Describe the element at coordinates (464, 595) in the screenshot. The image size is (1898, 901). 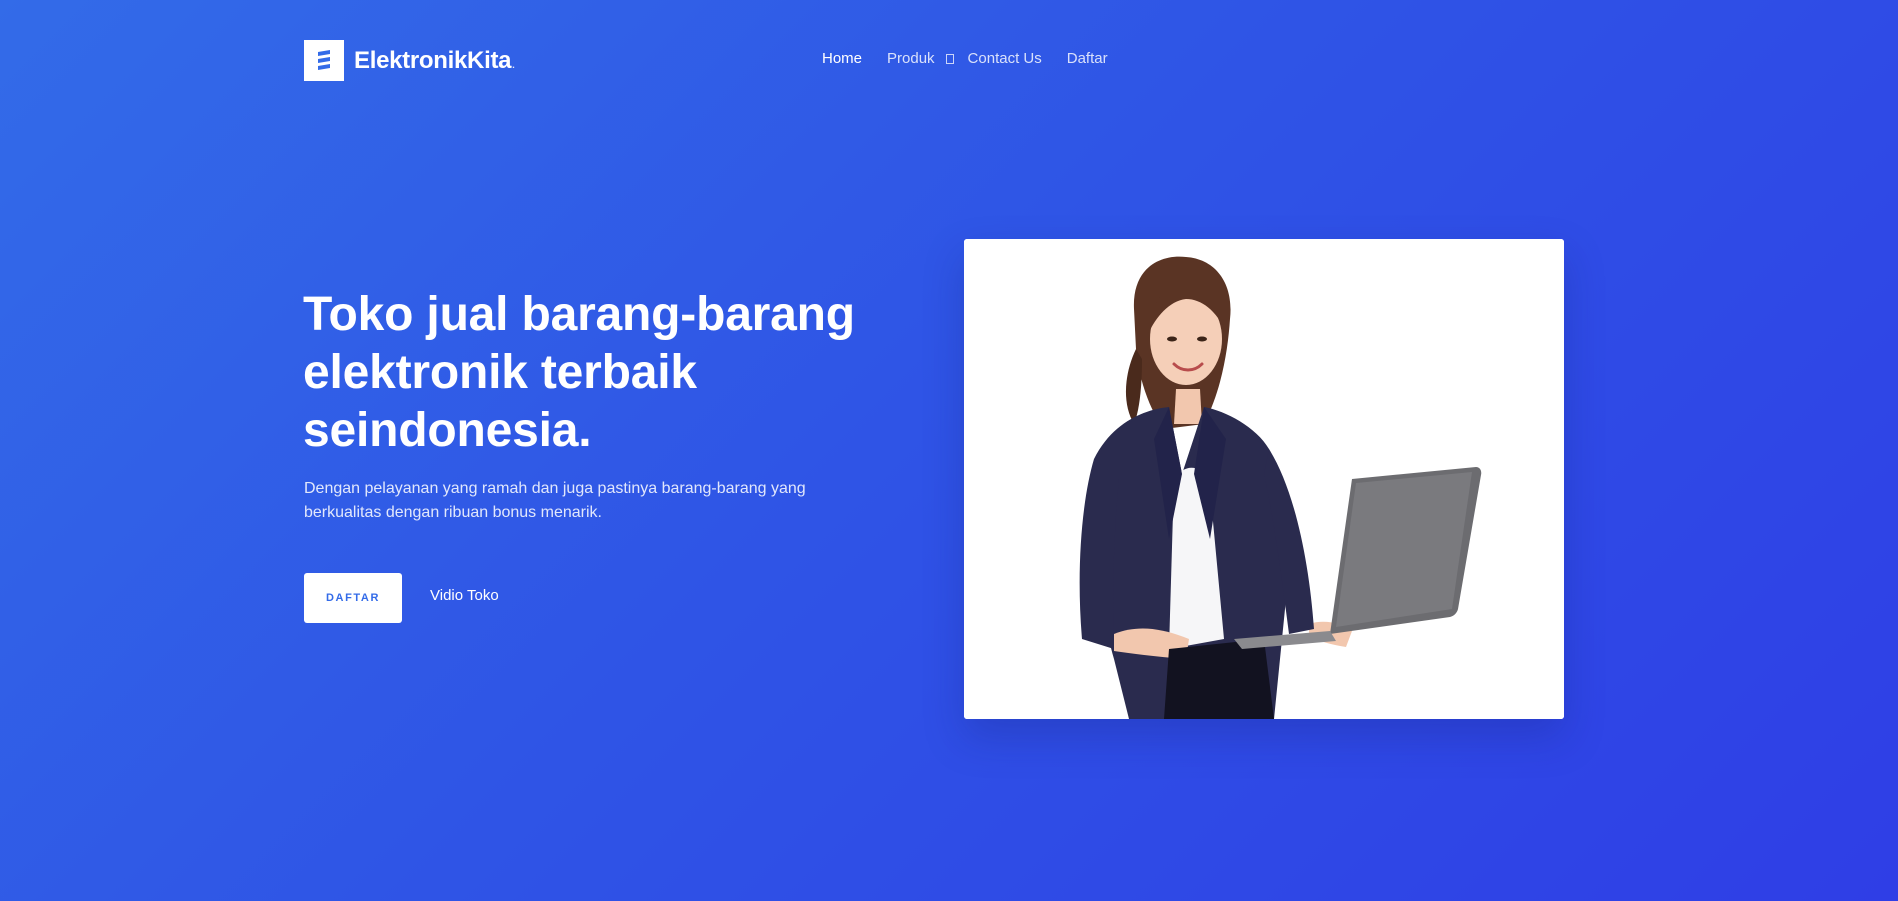
I see `video-toko-link: Vidio Toko` at that location.